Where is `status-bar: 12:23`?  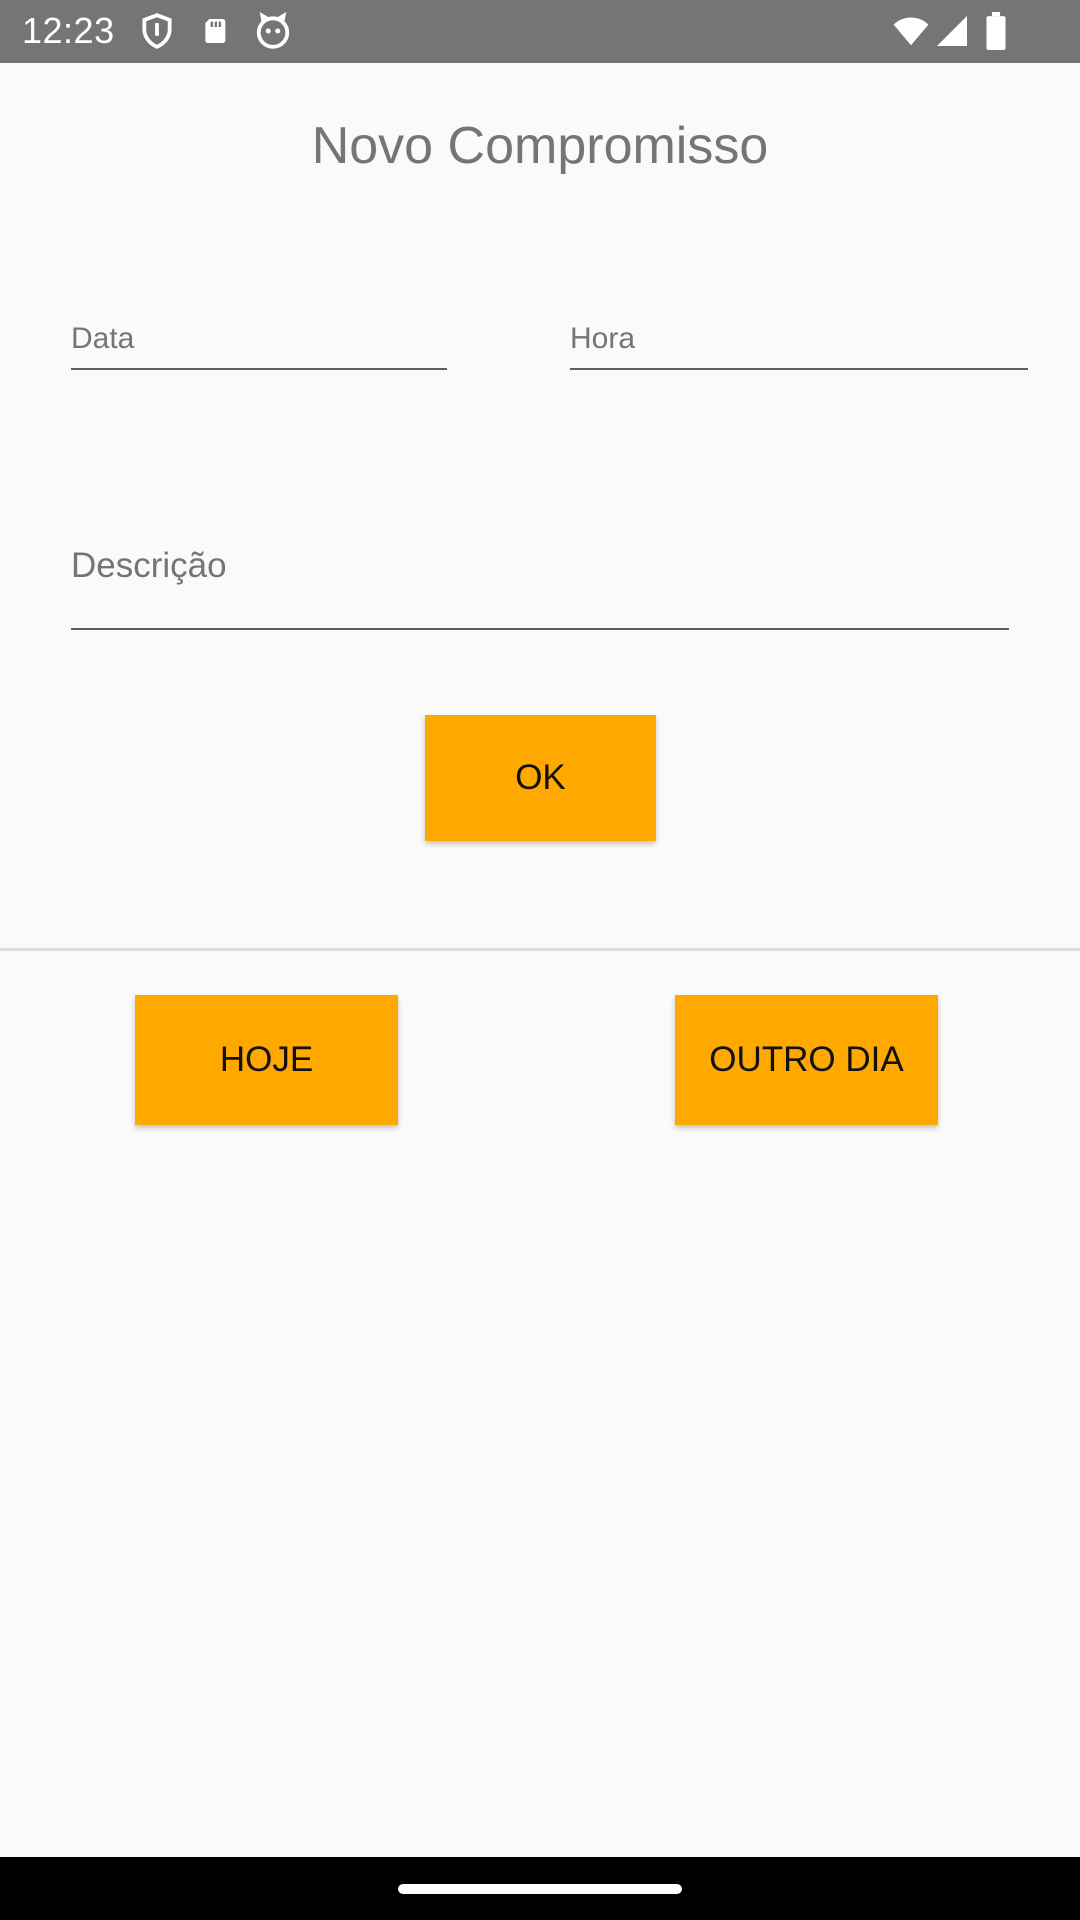 status-bar: 12:23 is located at coordinates (540, 31).